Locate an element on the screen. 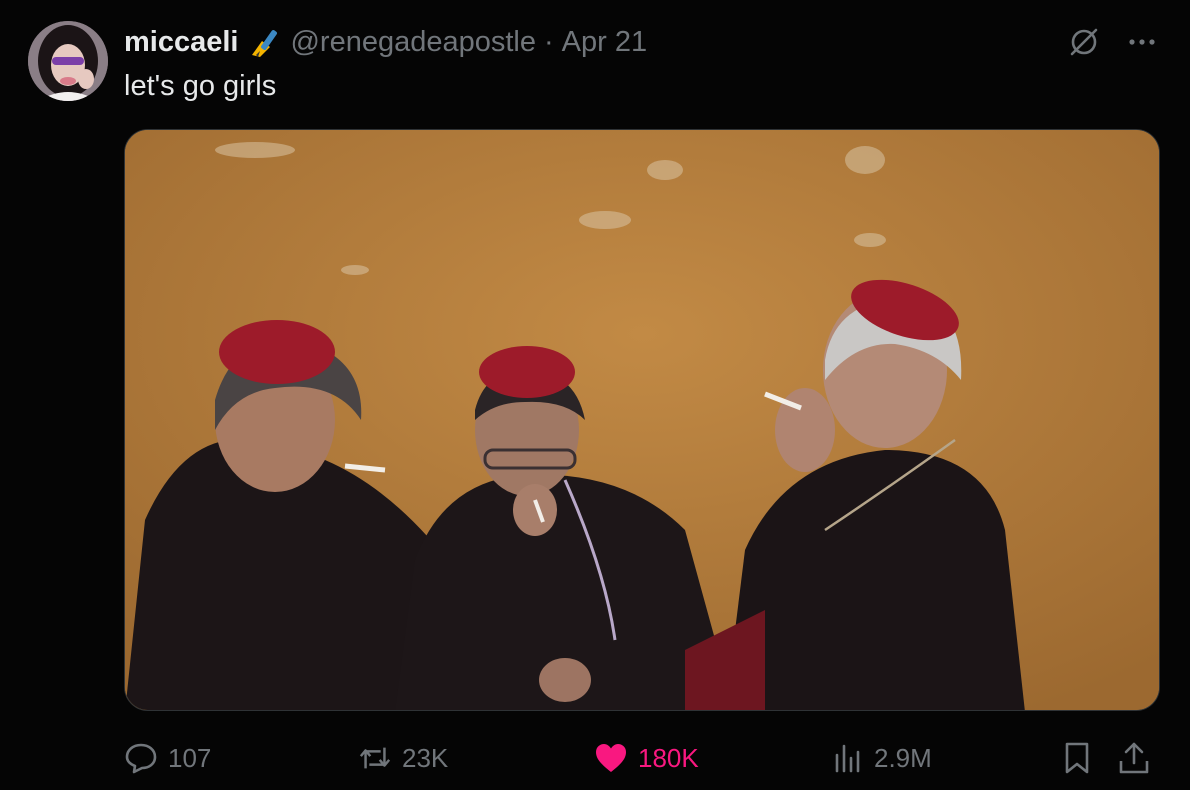 Image resolution: width=1190 pixels, height=790 pixels. tweet-header: miccaeli @renegadeapostle · Apr 21 is located at coordinates (385, 42).